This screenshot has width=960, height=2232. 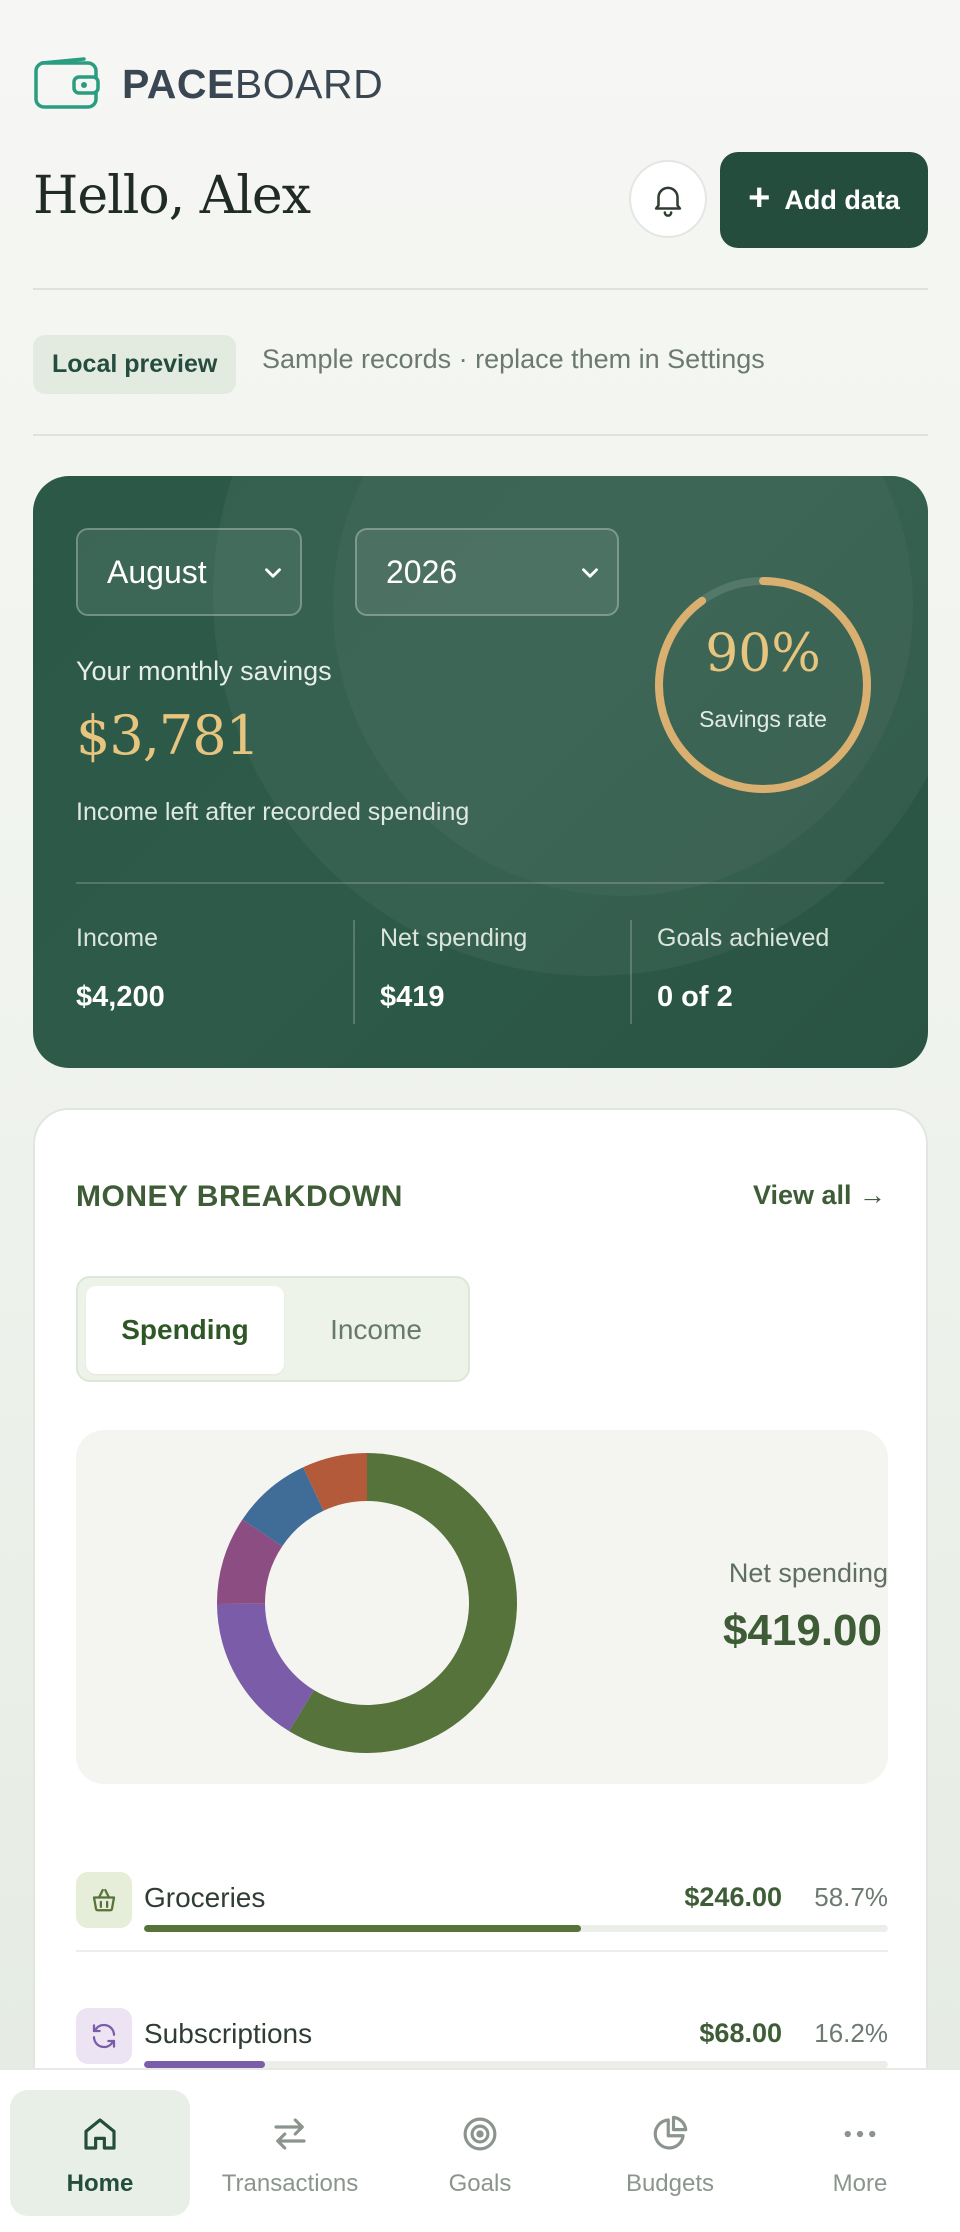 I want to click on brand: PACEBOARD, so click(x=208, y=84).